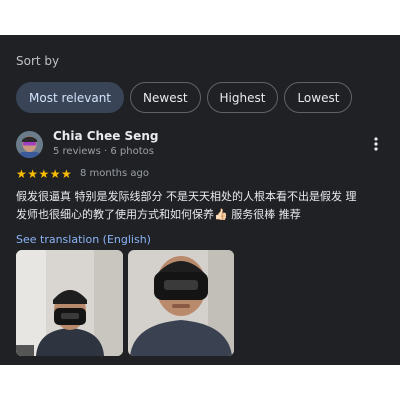 Image resolution: width=400 pixels, height=400 pixels. Describe the element at coordinates (44, 174) in the screenshot. I see `rating-stars: ★★★★★` at that location.